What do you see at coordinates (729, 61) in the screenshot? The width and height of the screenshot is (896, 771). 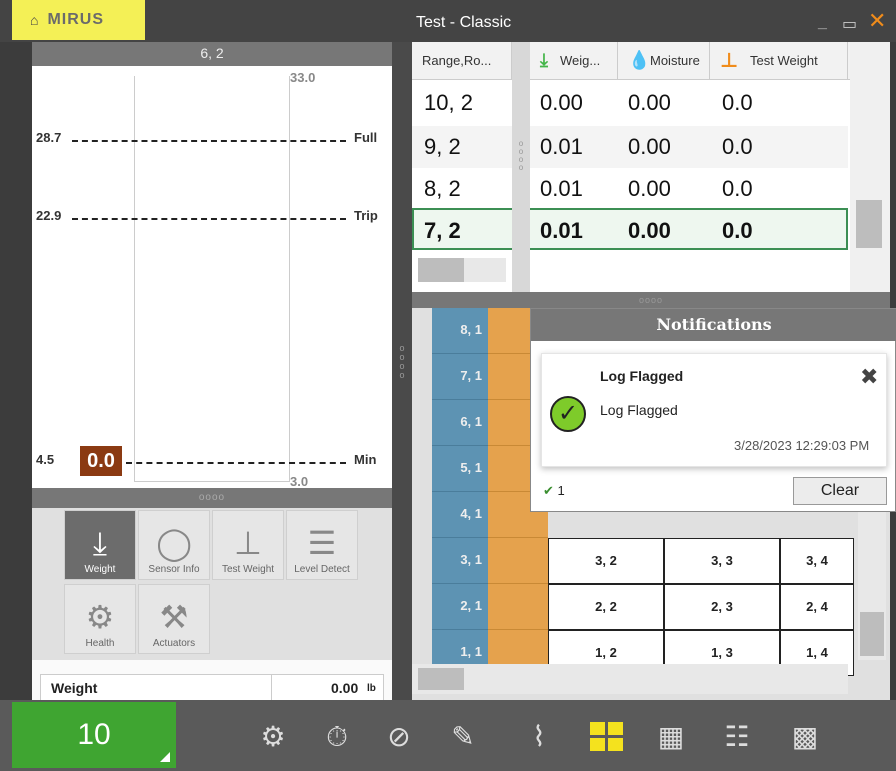 I see `test-weight-column-icon: ⊥` at bounding box center [729, 61].